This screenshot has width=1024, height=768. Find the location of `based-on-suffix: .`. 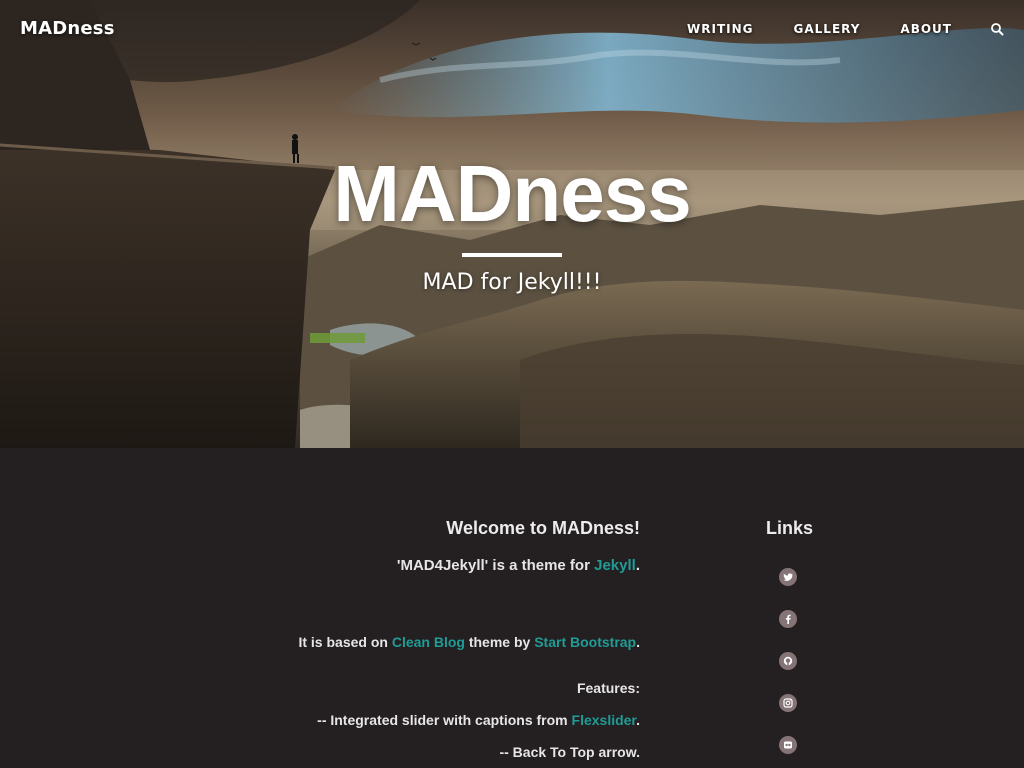

based-on-suffix: . is located at coordinates (638, 642).